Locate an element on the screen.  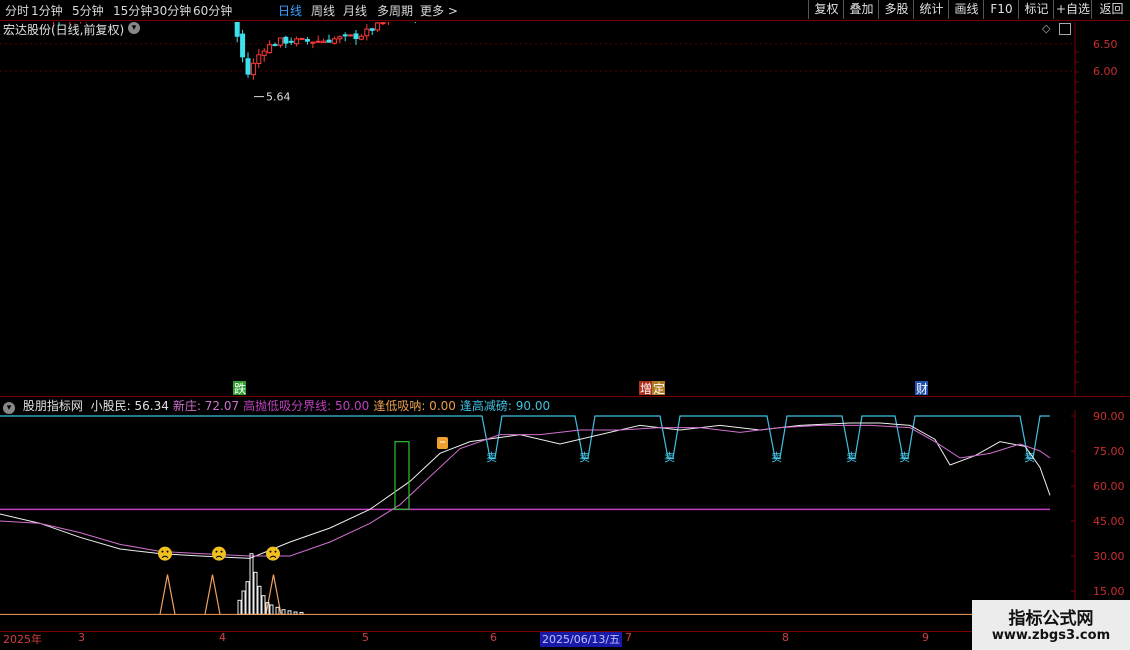
period-tab-8: 月线 is located at coordinates (355, 10).